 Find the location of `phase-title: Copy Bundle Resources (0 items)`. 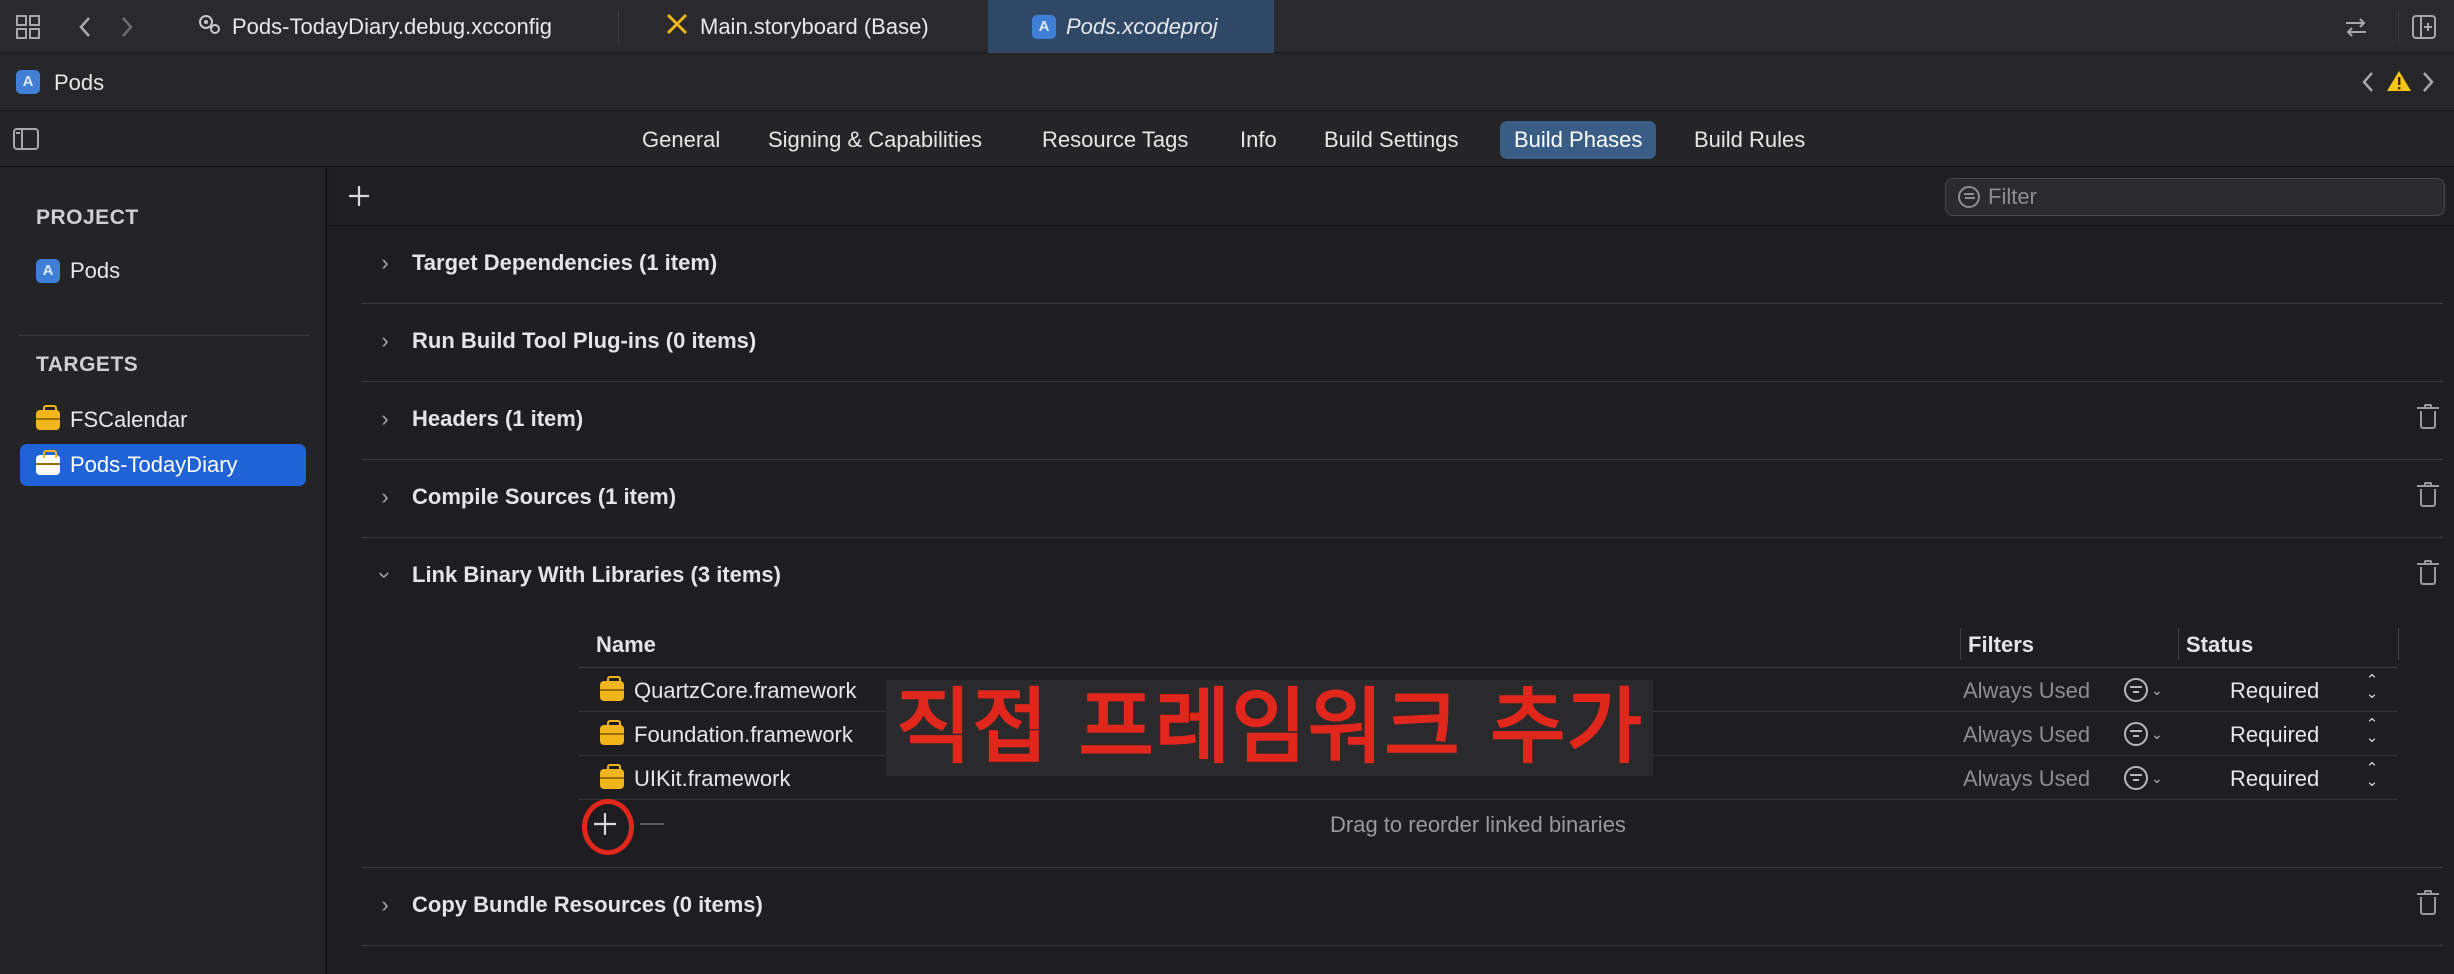

phase-title: Copy Bundle Resources (0 items) is located at coordinates (587, 904).